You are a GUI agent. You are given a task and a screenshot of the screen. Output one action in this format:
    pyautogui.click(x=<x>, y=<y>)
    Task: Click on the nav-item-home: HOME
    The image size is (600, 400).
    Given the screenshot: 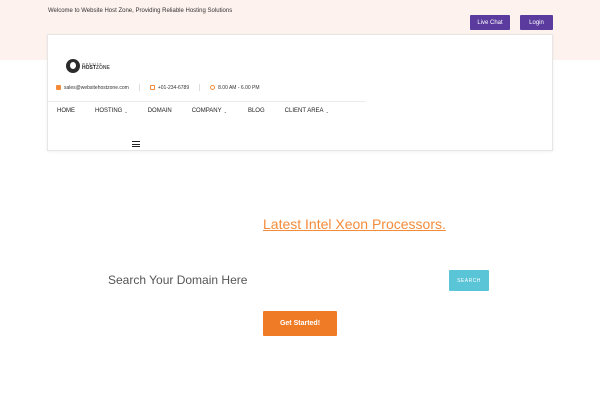 What is the action you would take?
    pyautogui.click(x=66, y=111)
    